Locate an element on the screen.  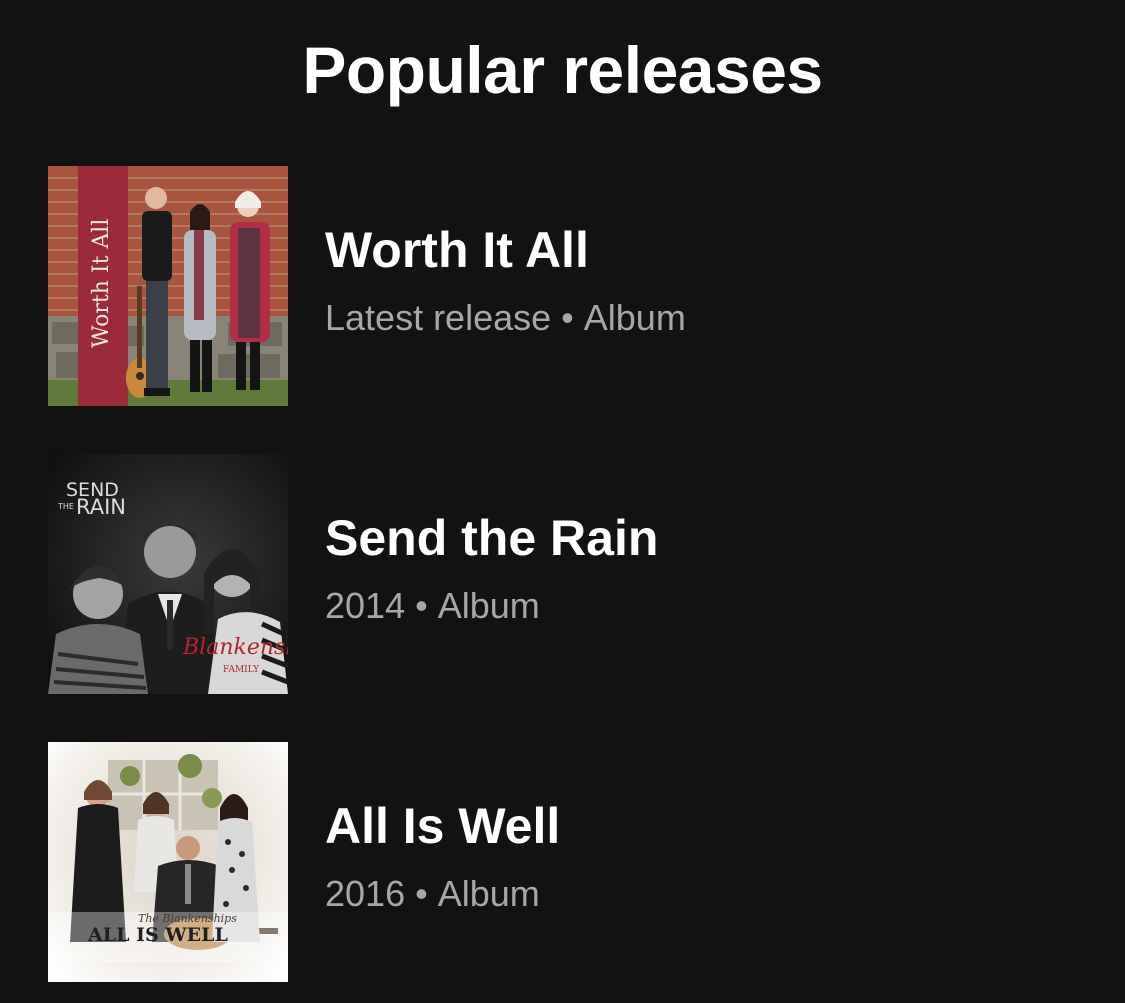
cover-text-family: FAMILY is located at coordinates (241, 670).